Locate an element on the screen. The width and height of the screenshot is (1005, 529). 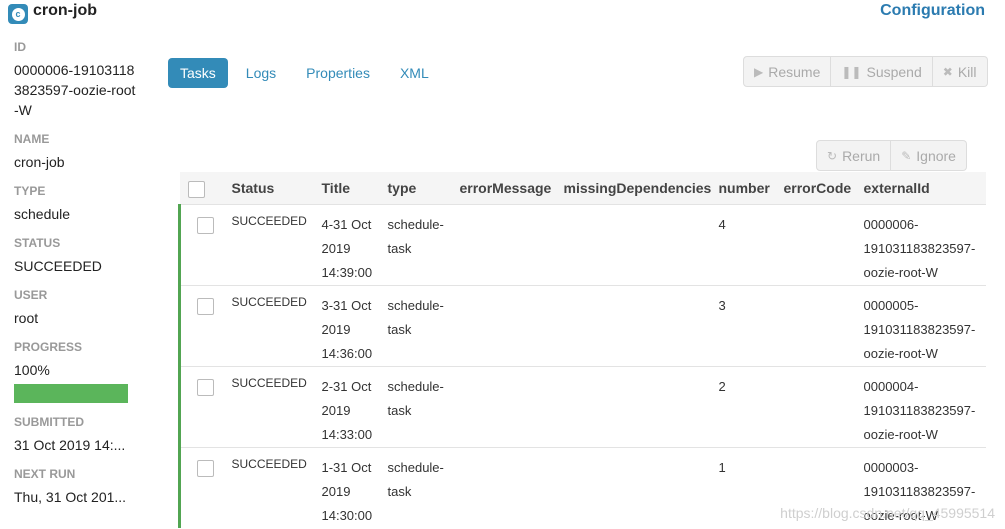
configuration-link: Configuration is located at coordinates (932, 11).